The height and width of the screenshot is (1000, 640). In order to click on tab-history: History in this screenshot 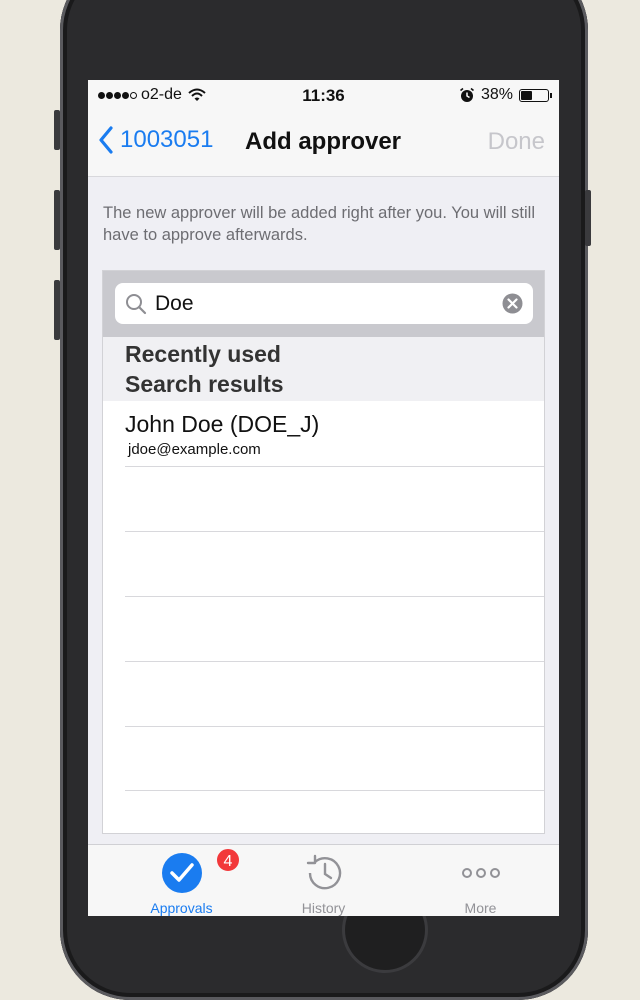, I will do `click(323, 880)`.